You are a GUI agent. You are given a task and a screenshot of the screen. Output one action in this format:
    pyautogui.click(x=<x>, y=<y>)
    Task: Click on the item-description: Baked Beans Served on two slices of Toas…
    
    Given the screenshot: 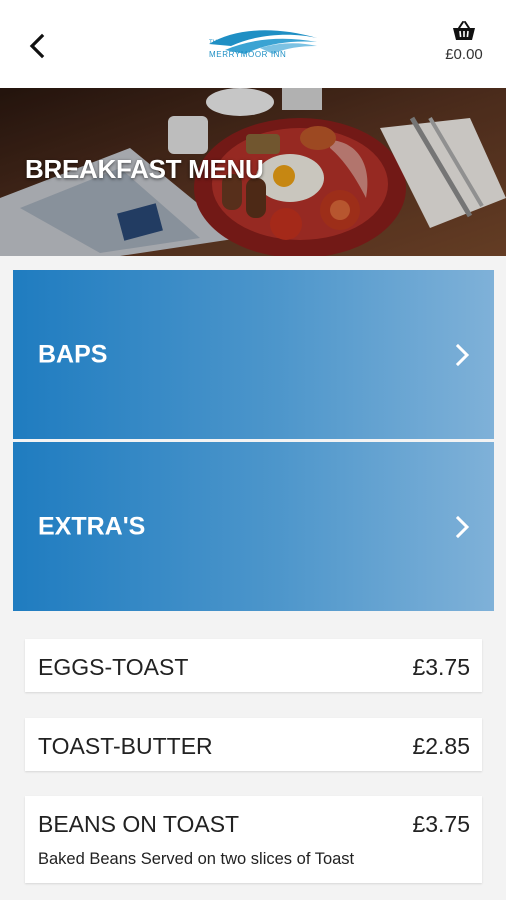 What is the action you would take?
    pyautogui.click(x=196, y=859)
    